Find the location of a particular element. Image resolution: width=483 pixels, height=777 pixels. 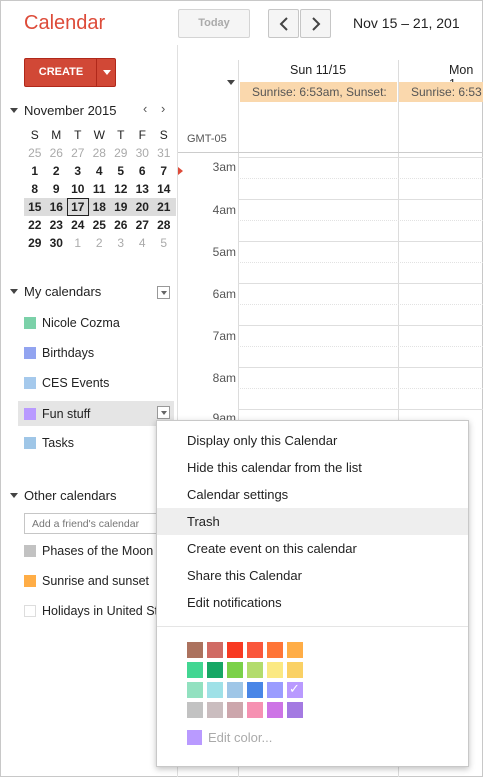

mini-day: 24 is located at coordinates (78, 225).